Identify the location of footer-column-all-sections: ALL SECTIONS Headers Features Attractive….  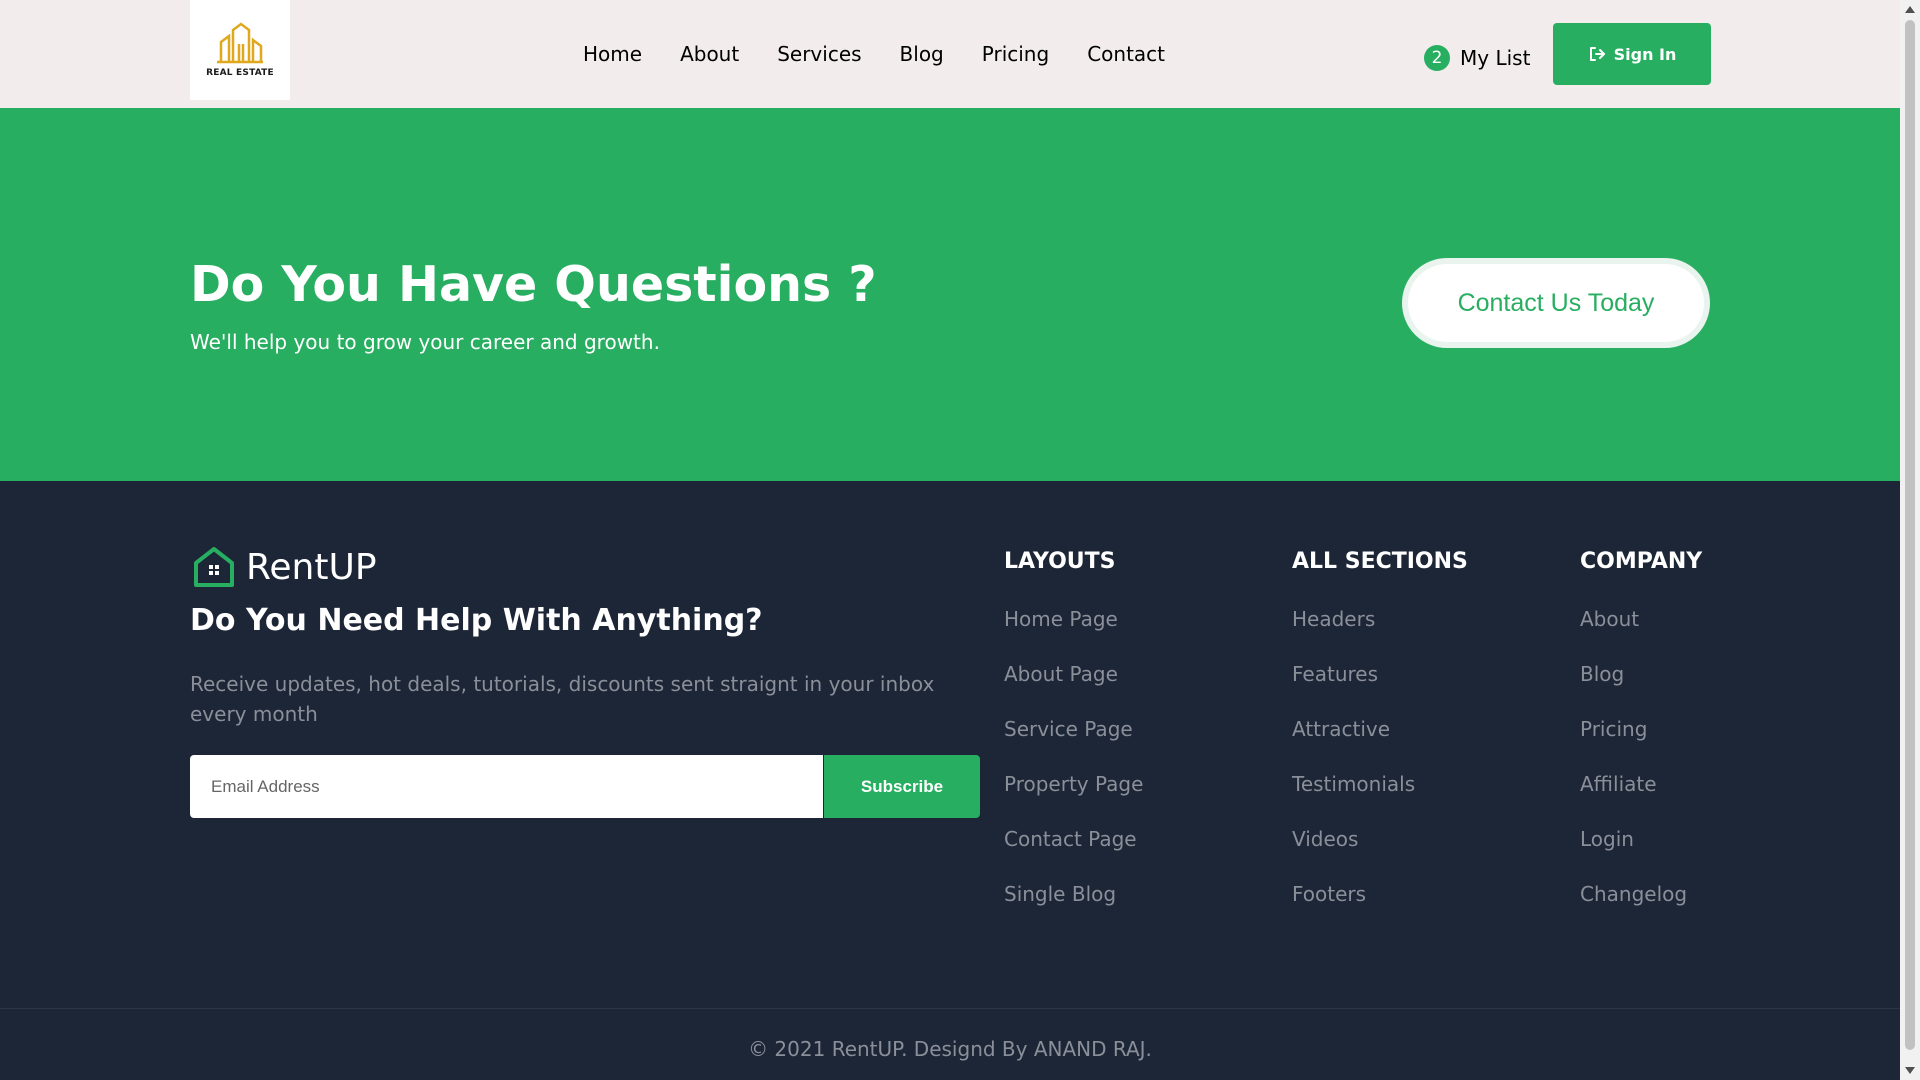
(1380, 741).